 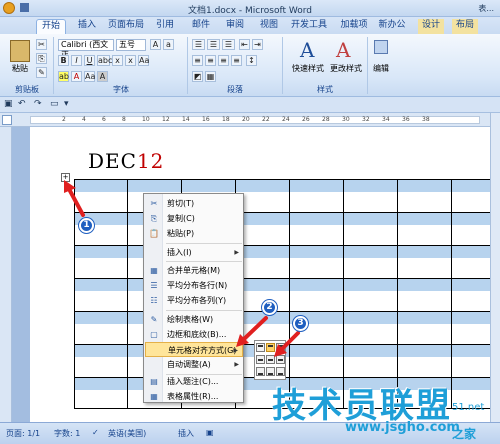 I want to click on ruler-tick: 24, so click(x=286, y=119).